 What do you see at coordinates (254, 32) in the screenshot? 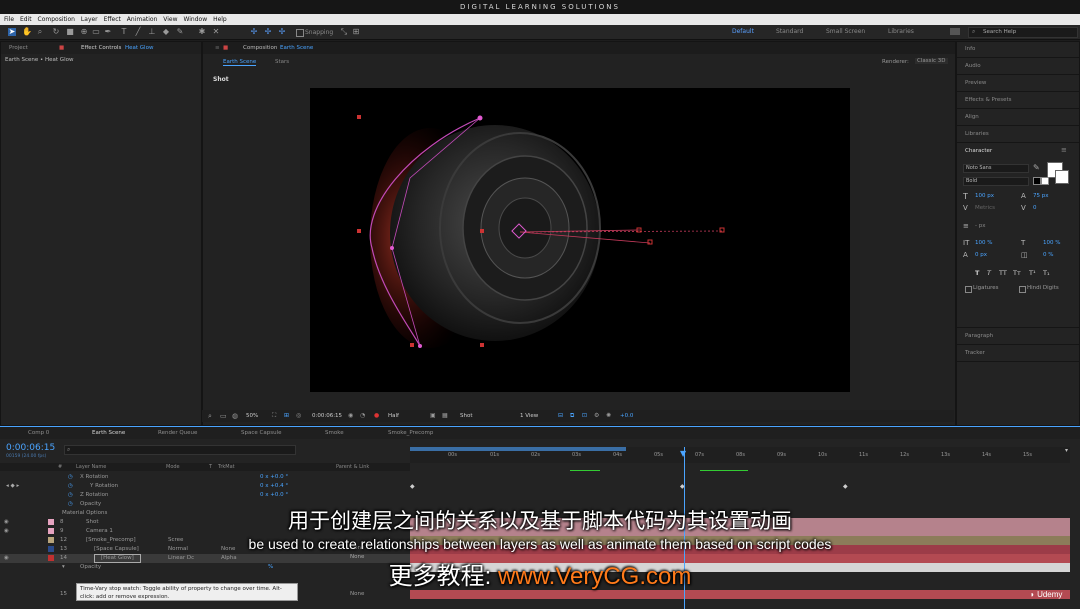
I see `local-axis-icon: ✢` at bounding box center [254, 32].